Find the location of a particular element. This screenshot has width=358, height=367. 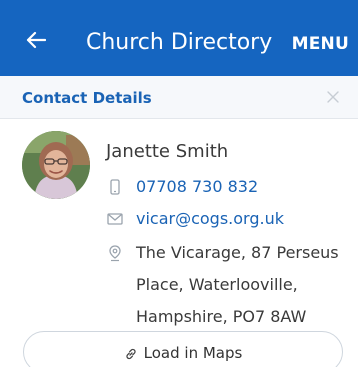

arrow-left-icon is located at coordinates (36, 40).